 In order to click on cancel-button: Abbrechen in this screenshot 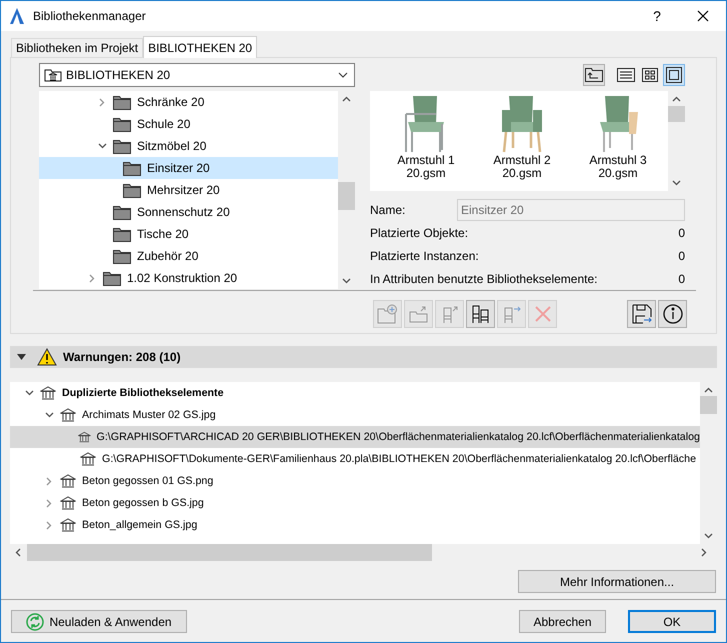, I will do `click(562, 621)`.